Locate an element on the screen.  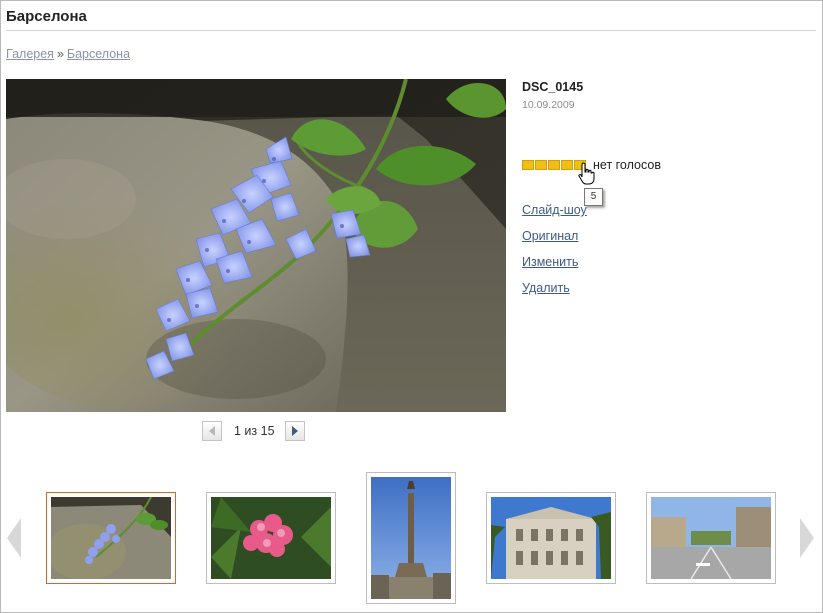
photo-name: DSC_0145 is located at coordinates (553, 87).